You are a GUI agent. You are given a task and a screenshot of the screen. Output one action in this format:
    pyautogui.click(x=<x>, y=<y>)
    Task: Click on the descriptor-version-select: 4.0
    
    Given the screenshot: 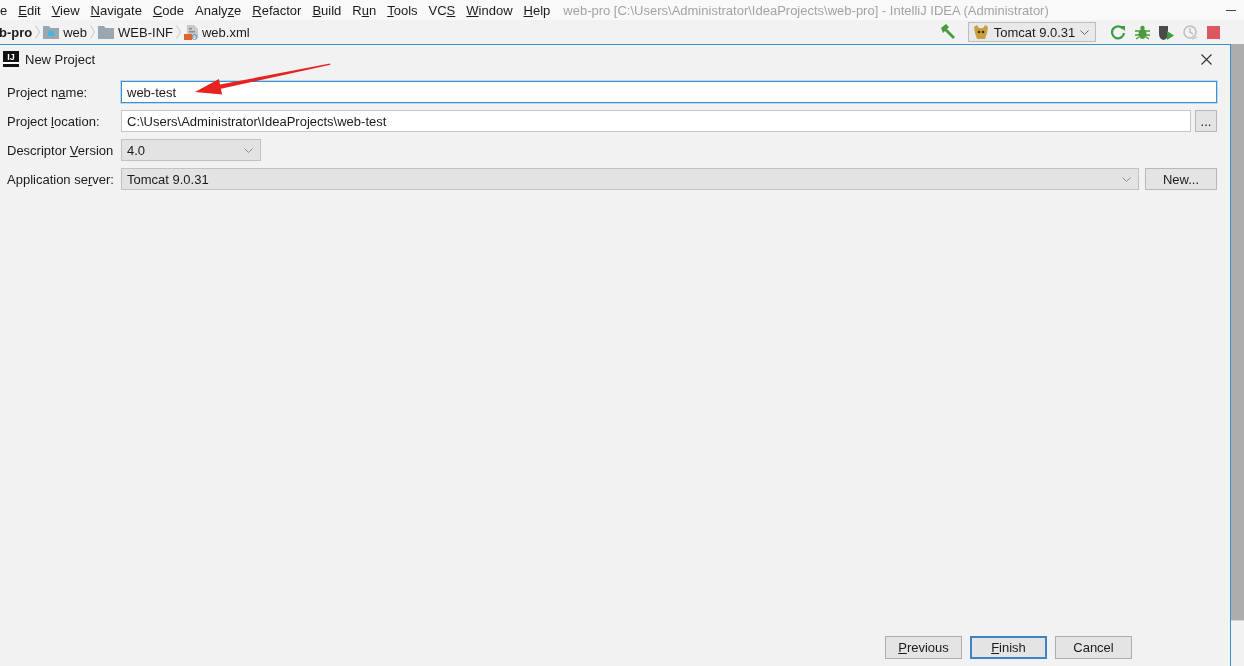 What is the action you would take?
    pyautogui.click(x=191, y=150)
    